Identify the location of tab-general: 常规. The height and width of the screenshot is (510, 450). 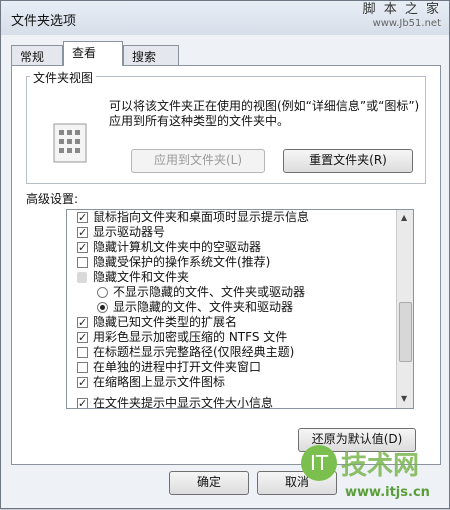
(37, 55).